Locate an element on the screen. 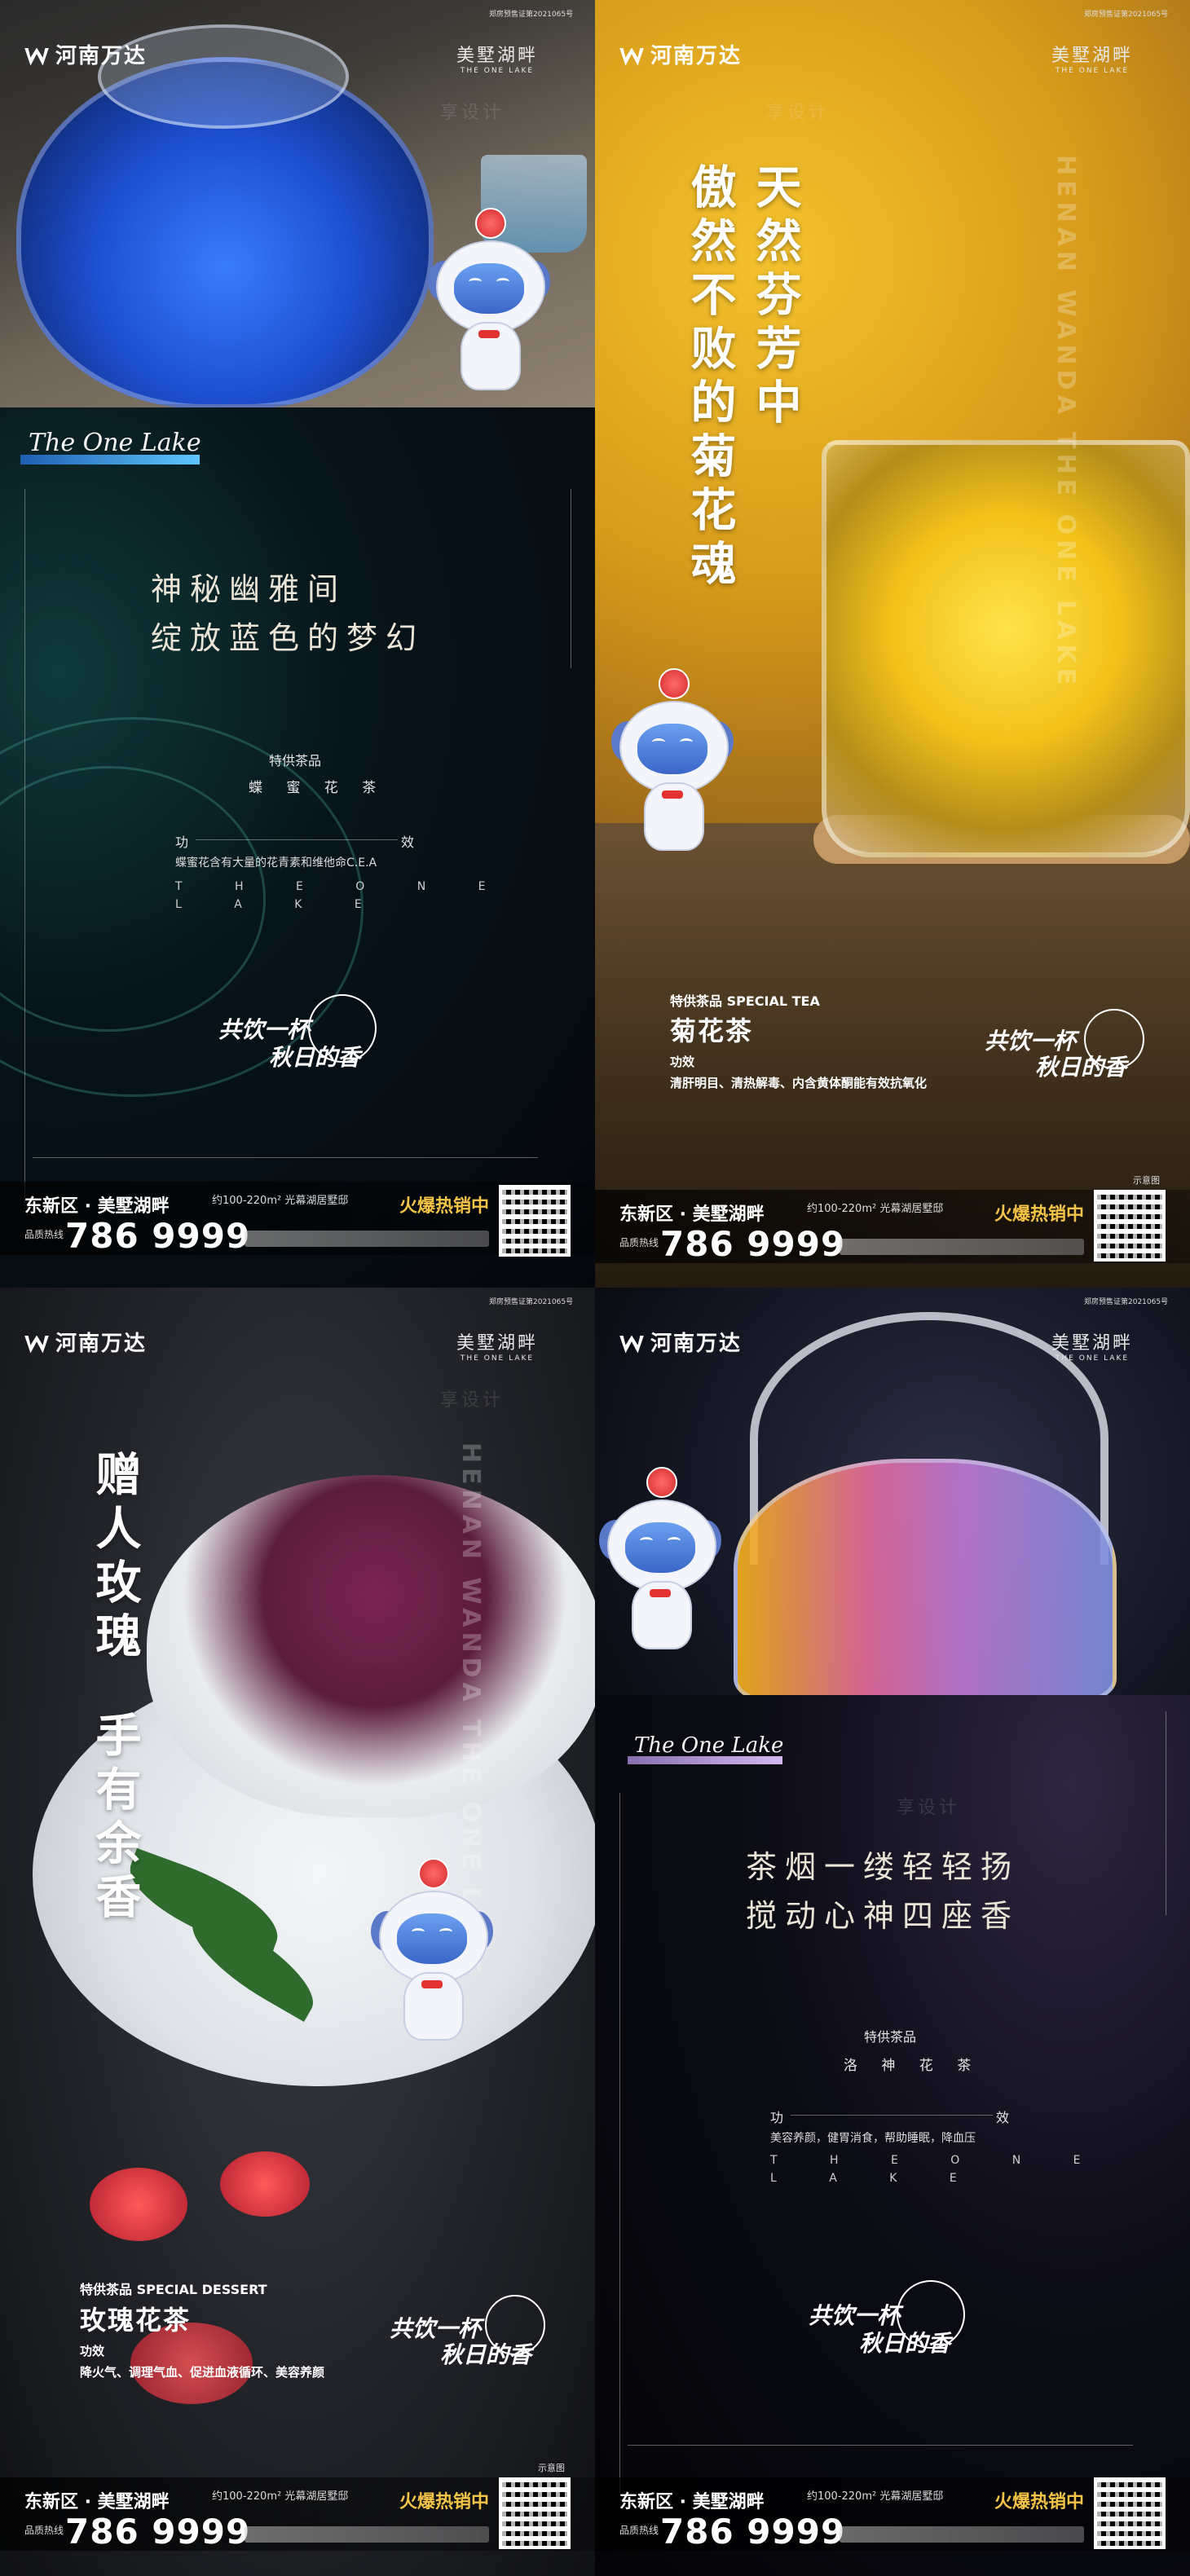  special-label: 特供茶品 SPECIAL TEA is located at coordinates (745, 1001).